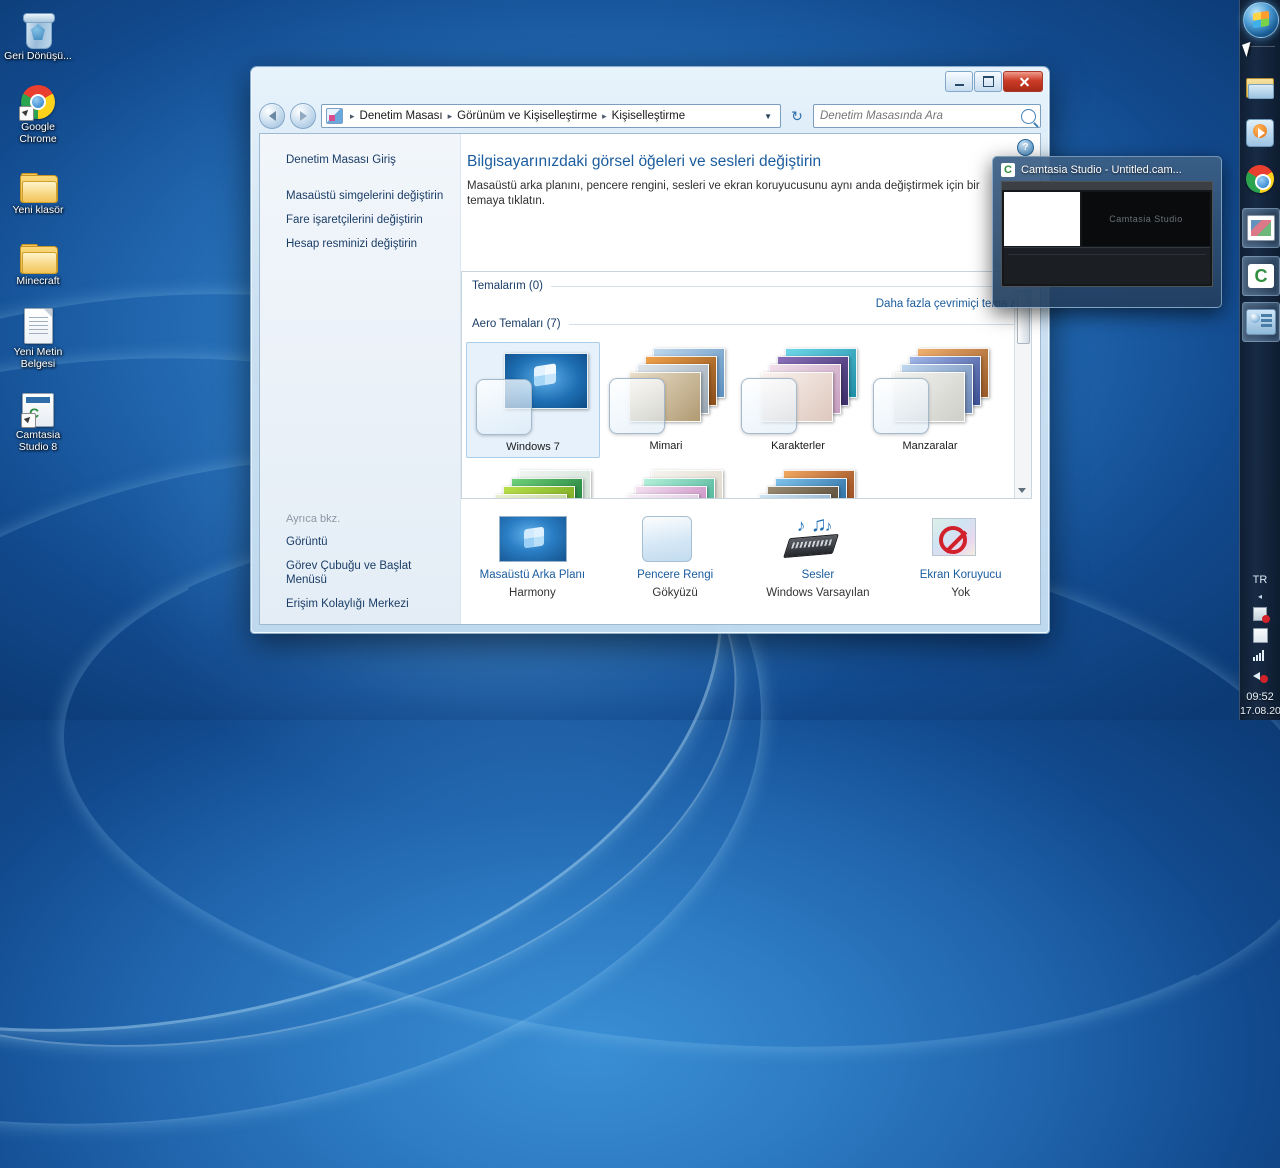  I want to click on themes-row, so click(738, 481).